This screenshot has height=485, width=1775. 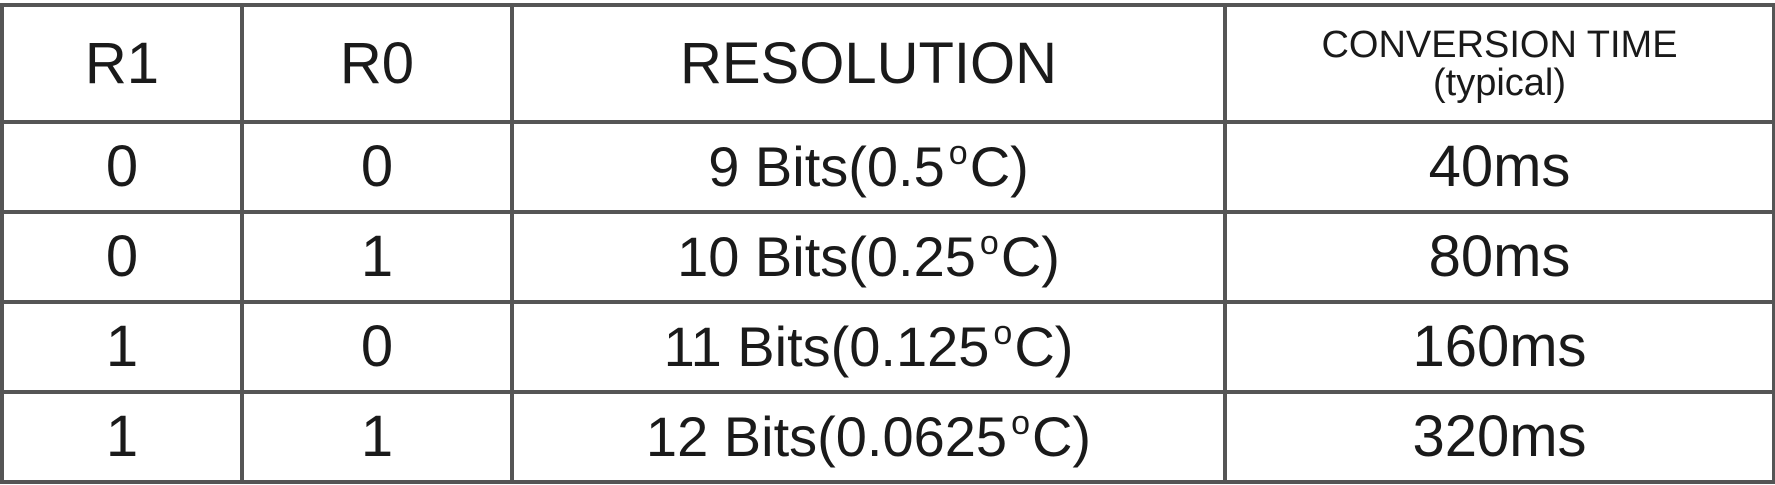 I want to click on header-r1: R1, so click(x=122, y=63).